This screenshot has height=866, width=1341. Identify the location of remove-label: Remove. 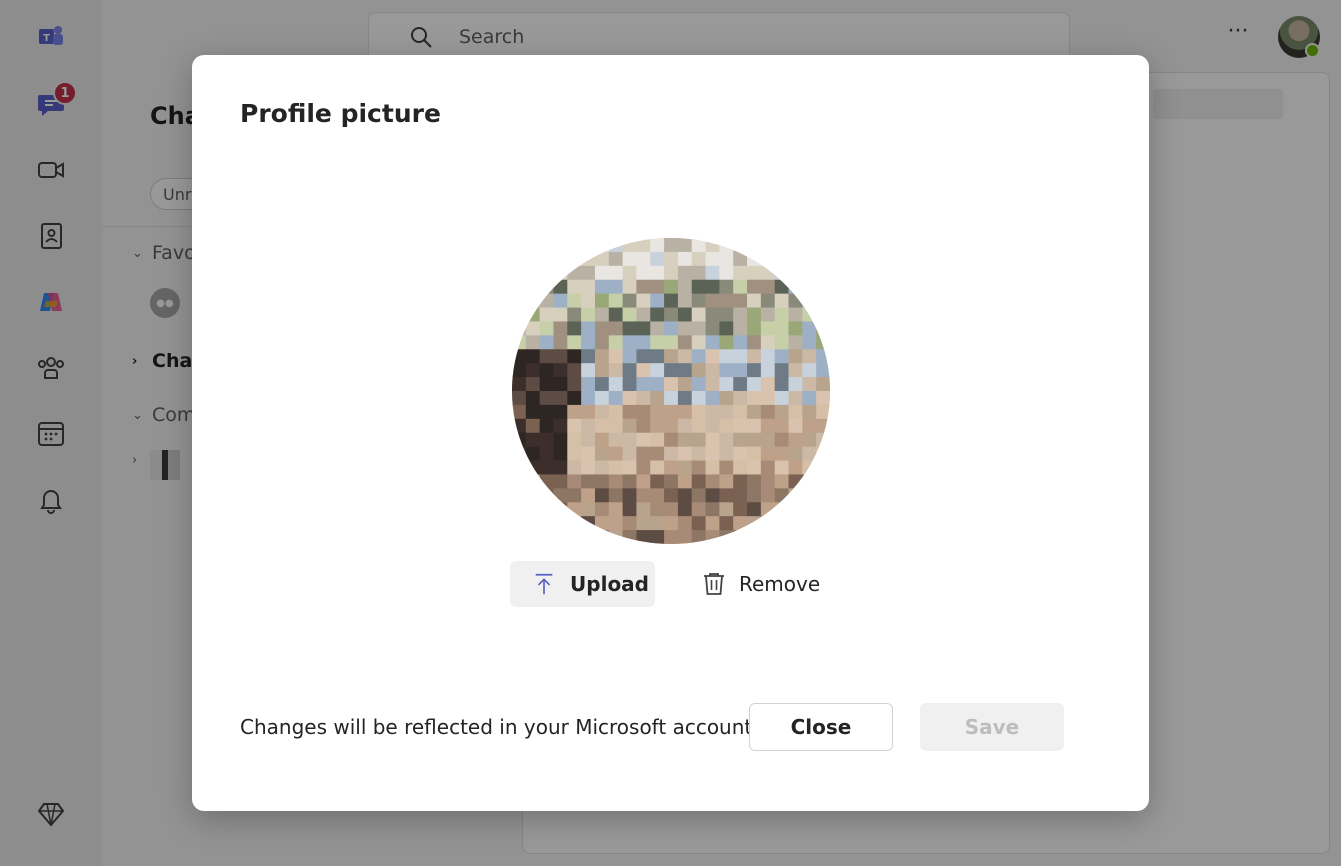
(780, 584).